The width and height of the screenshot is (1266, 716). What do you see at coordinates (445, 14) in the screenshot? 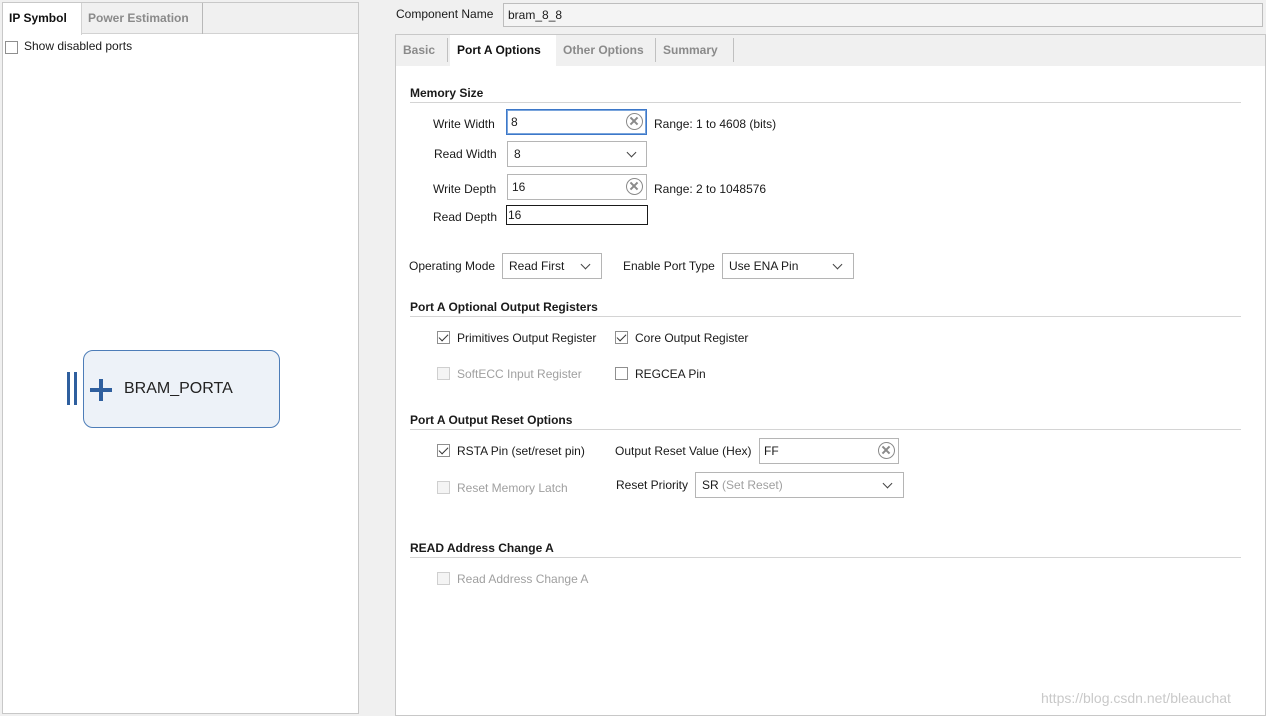
I see `component-name-label: Component Name` at bounding box center [445, 14].